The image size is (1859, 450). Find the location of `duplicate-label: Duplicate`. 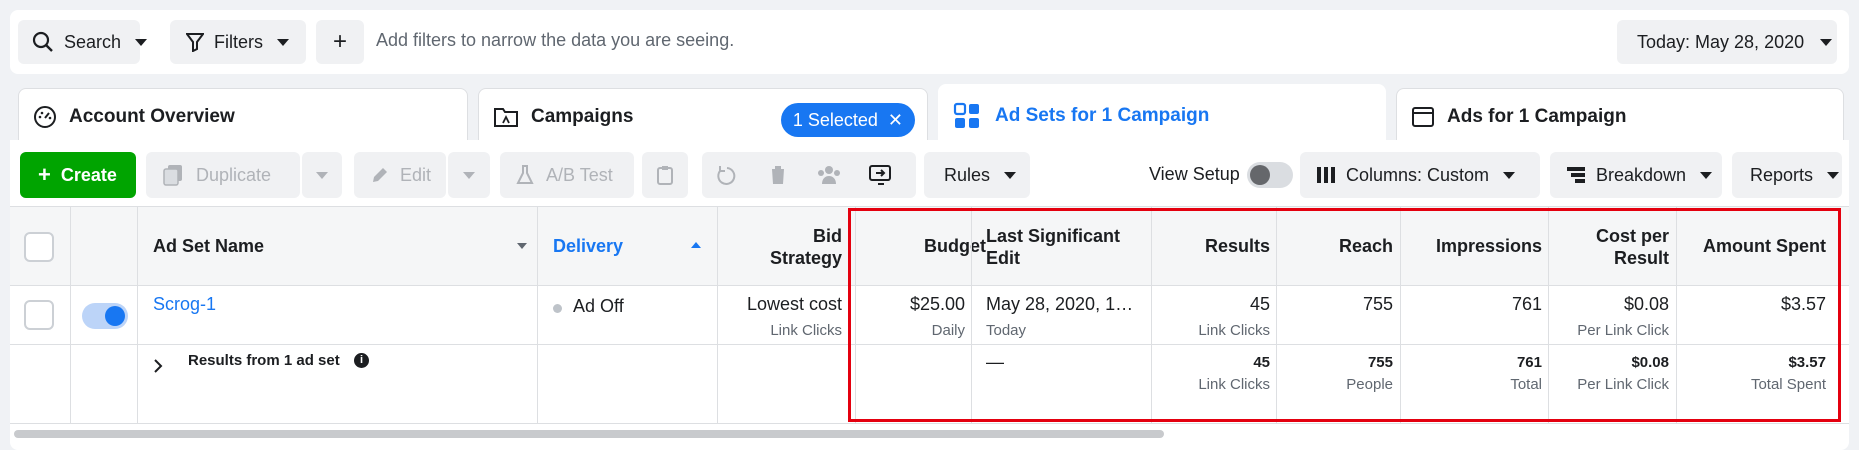

duplicate-label: Duplicate is located at coordinates (234, 174).